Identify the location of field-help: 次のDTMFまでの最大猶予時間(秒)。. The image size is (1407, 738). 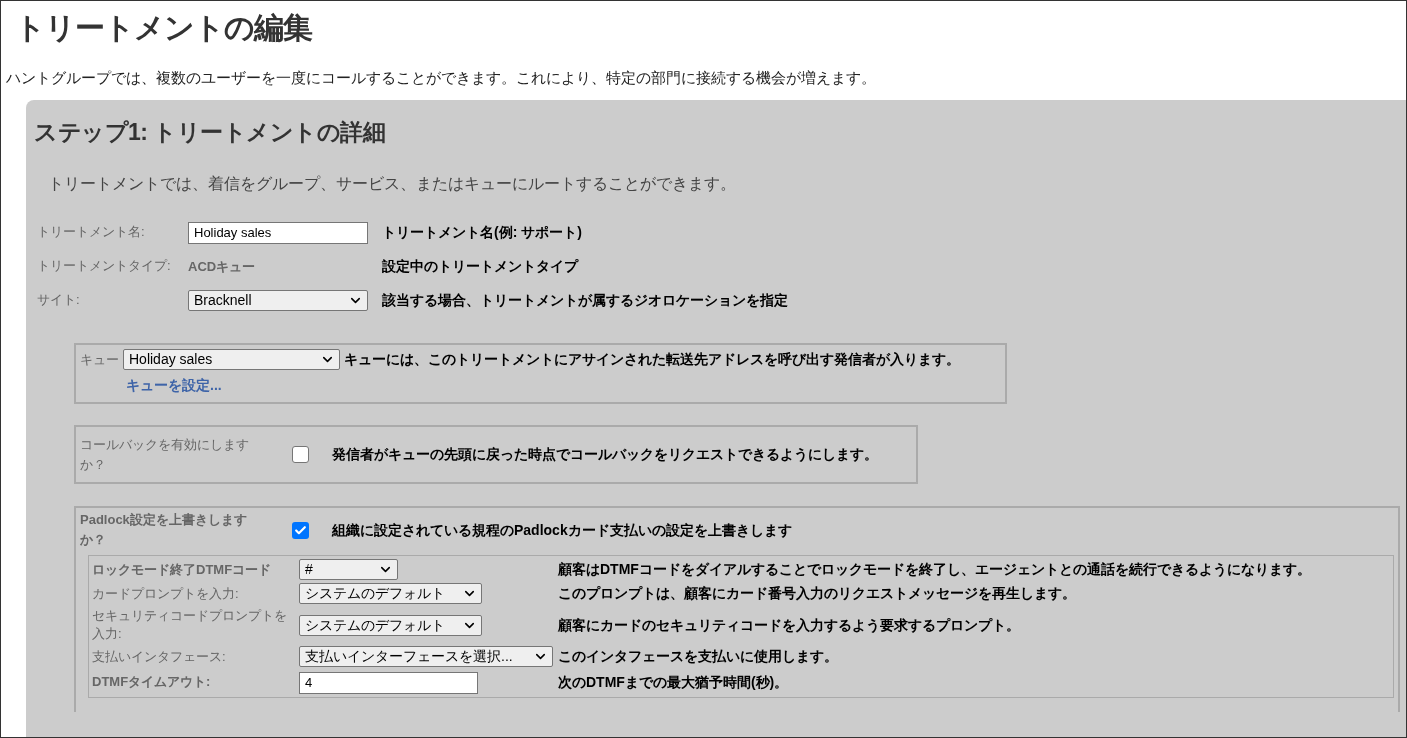
(673, 682).